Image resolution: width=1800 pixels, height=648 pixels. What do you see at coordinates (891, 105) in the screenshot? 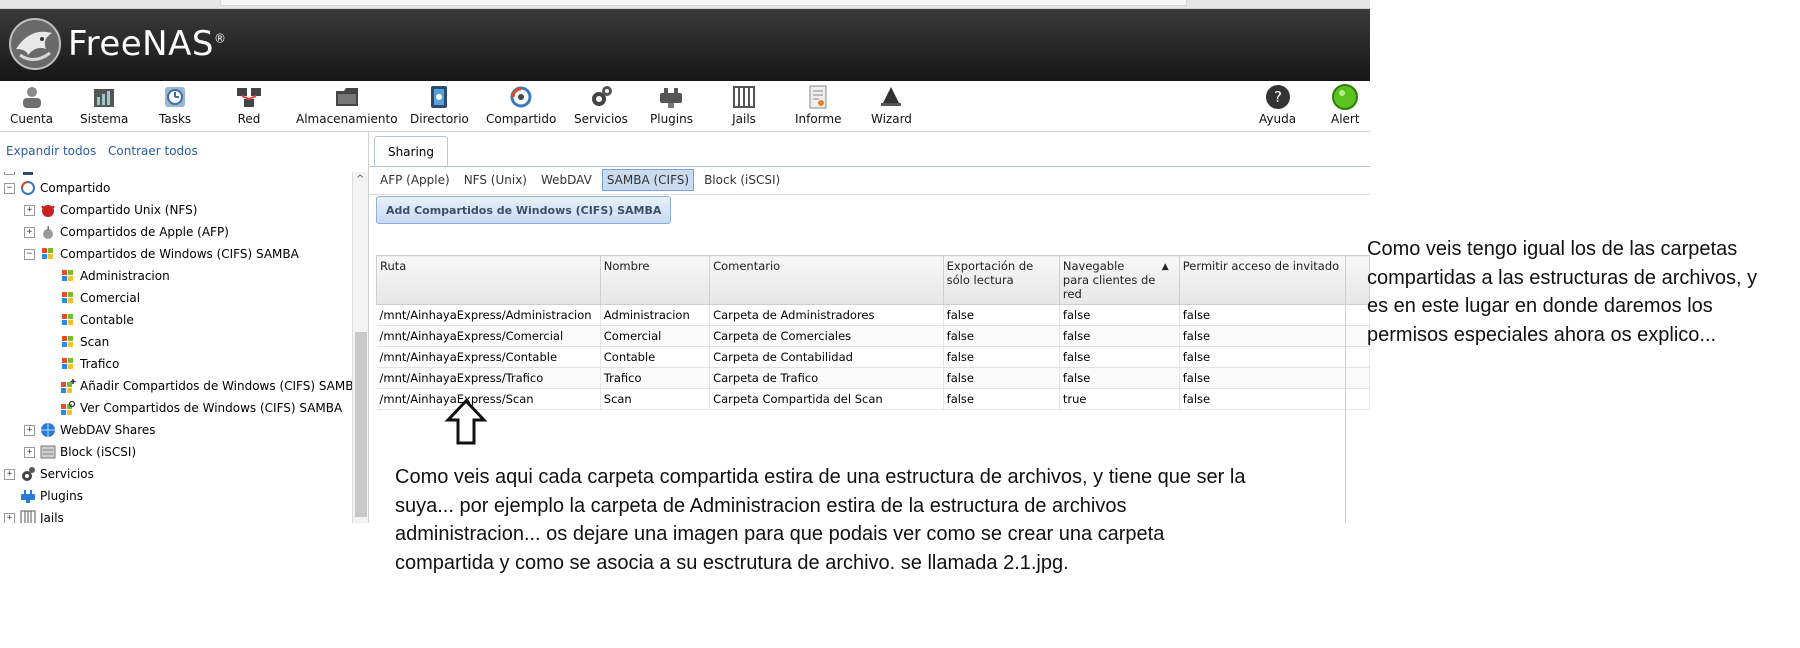
I see `toolbar-wizard: Wizard` at bounding box center [891, 105].